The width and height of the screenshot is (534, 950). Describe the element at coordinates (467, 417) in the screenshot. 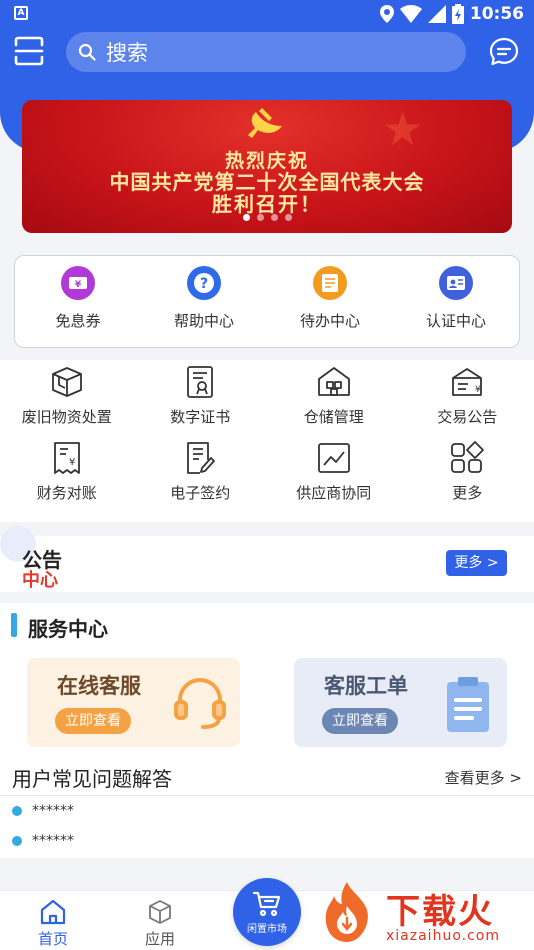

I see `grid-item-label: 交易公告` at that location.